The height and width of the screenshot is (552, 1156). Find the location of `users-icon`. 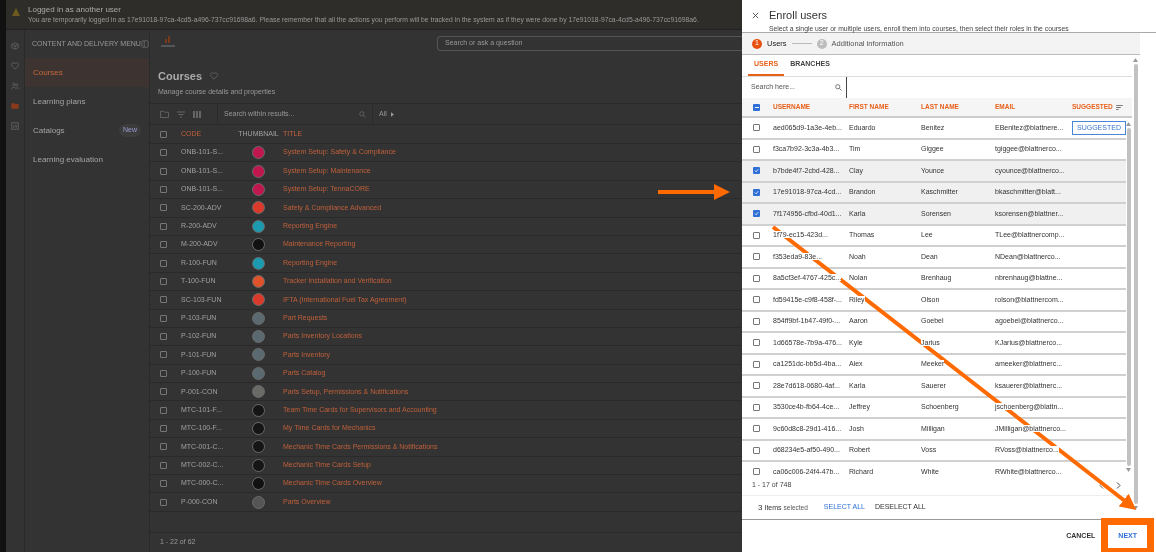

users-icon is located at coordinates (15, 86).